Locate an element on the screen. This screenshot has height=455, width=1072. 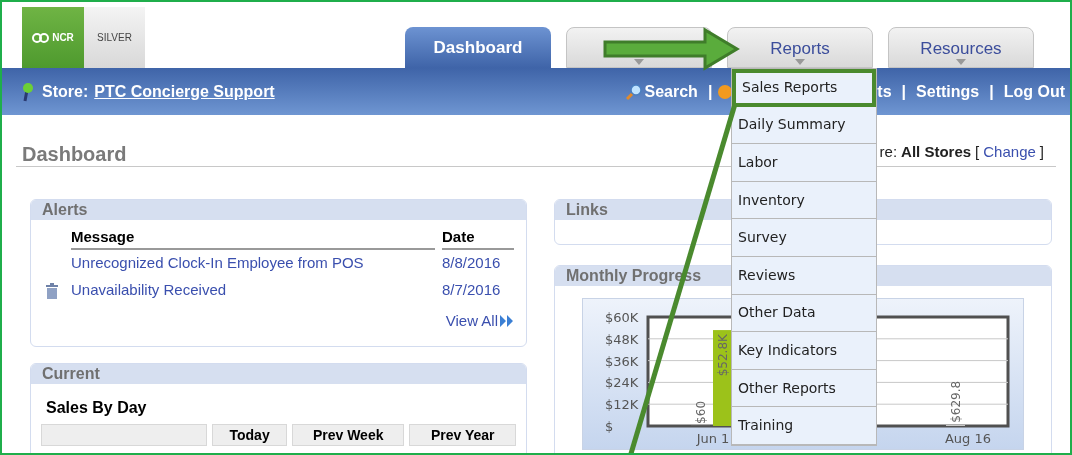
menu-item: Daily Summary is located at coordinates (804, 125).